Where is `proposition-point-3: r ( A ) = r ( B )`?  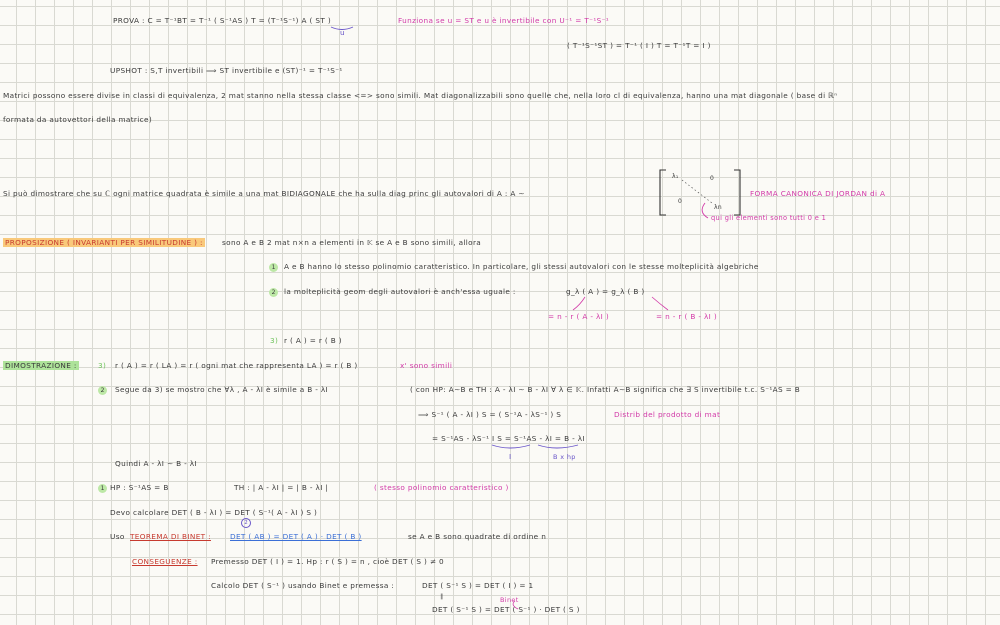
proposition-point-3: r ( A ) = r ( B ) is located at coordinates (313, 340).